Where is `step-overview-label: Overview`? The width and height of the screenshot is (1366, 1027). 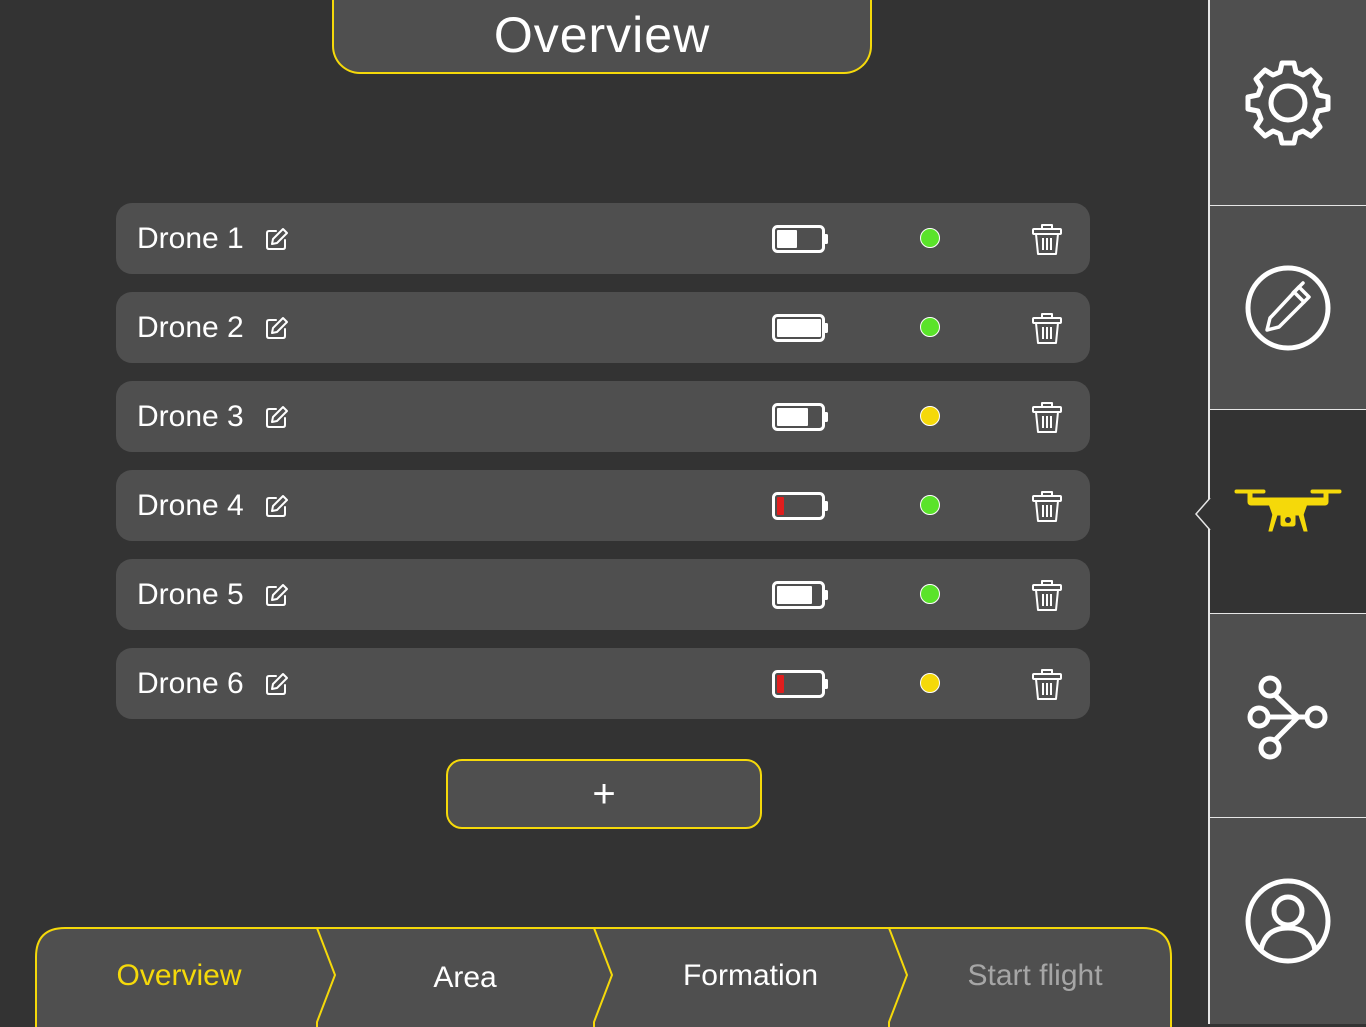
step-overview-label: Overview is located at coordinates (179, 975).